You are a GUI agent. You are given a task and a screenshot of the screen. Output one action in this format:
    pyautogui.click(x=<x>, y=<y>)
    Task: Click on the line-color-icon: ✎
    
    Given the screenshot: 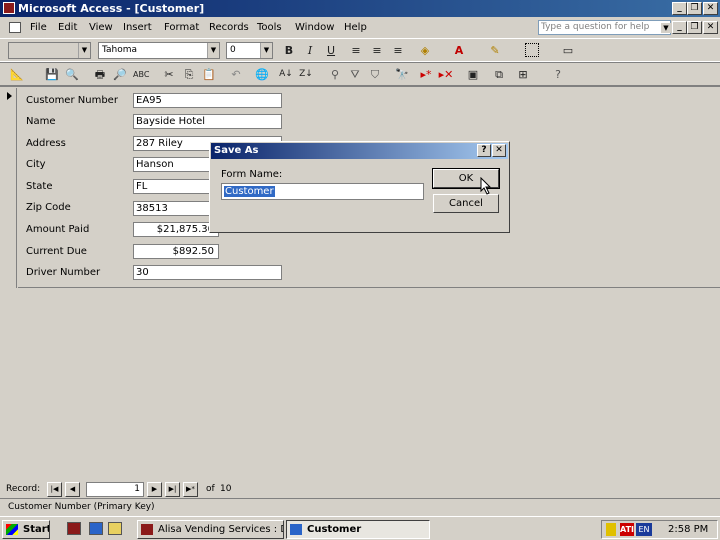 What is the action you would take?
    pyautogui.click(x=495, y=50)
    